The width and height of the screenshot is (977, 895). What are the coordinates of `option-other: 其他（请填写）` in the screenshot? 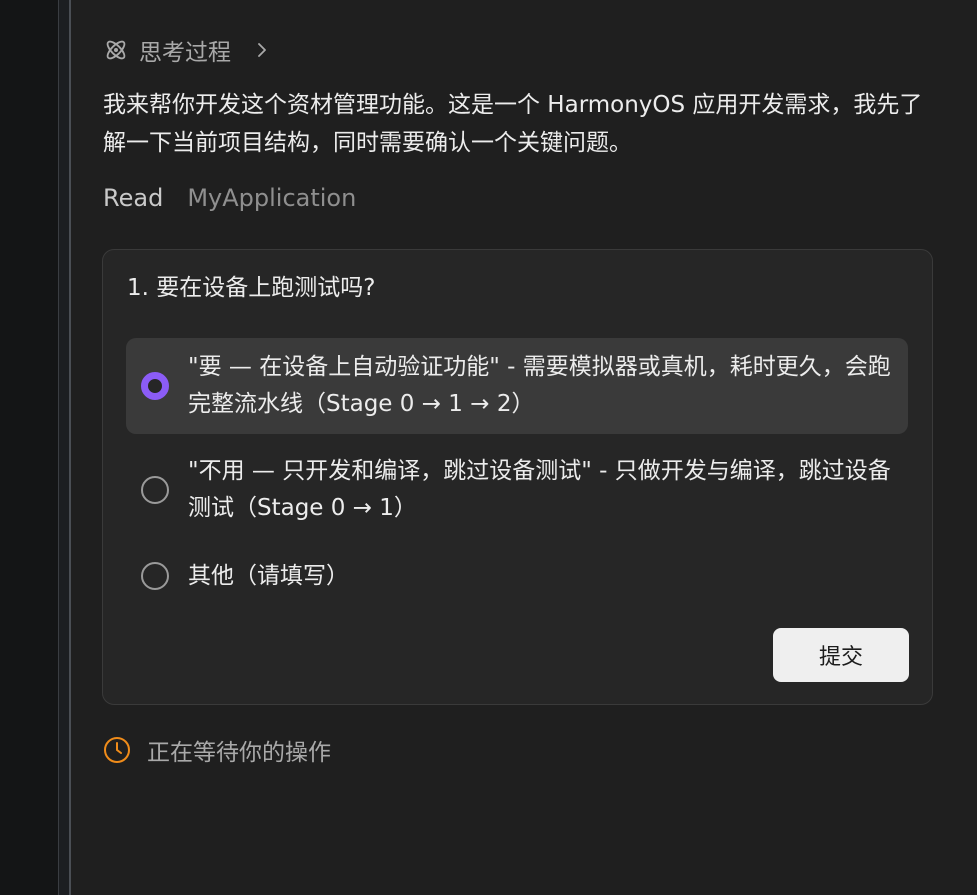 It's located at (517, 577).